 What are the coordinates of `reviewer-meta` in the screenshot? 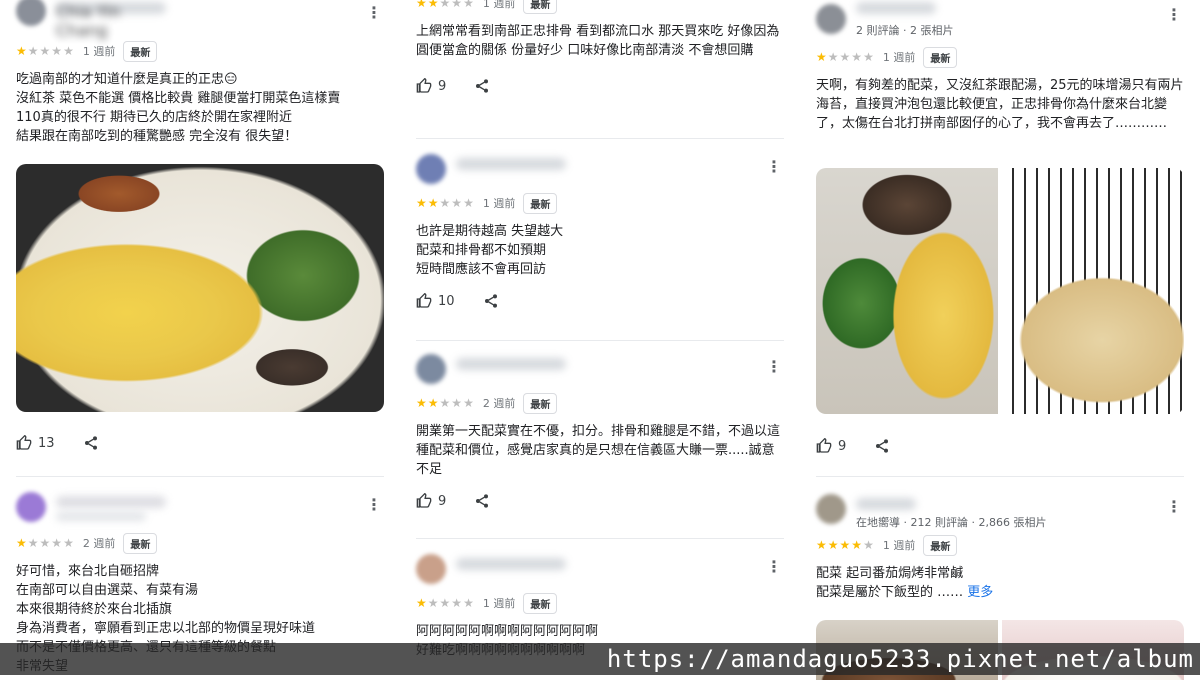 It's located at (101, 516).